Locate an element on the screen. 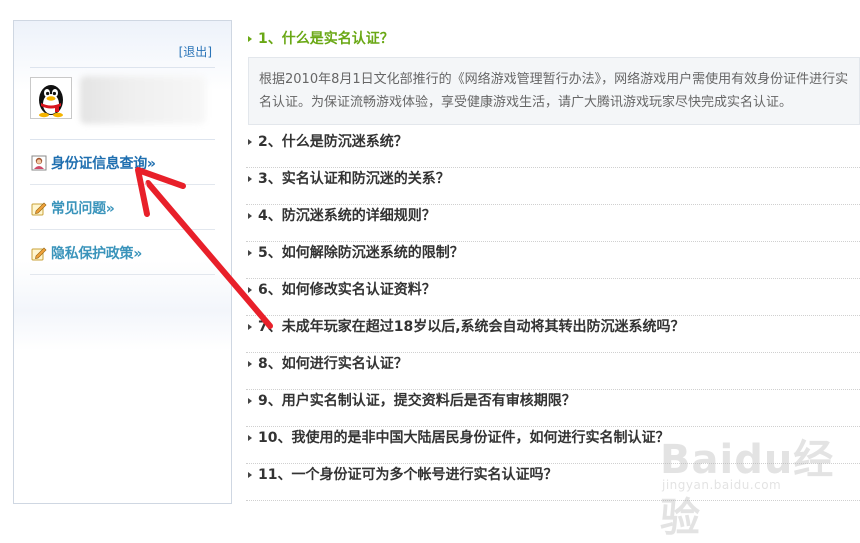  nav-label: 身份证信息查询» is located at coordinates (103, 163).